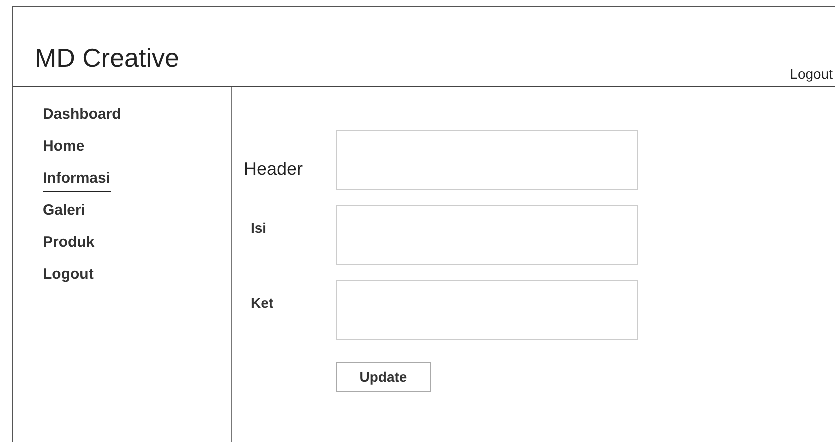 Image resolution: width=835 pixels, height=442 pixels. What do you see at coordinates (274, 169) in the screenshot?
I see `field-label: Header` at bounding box center [274, 169].